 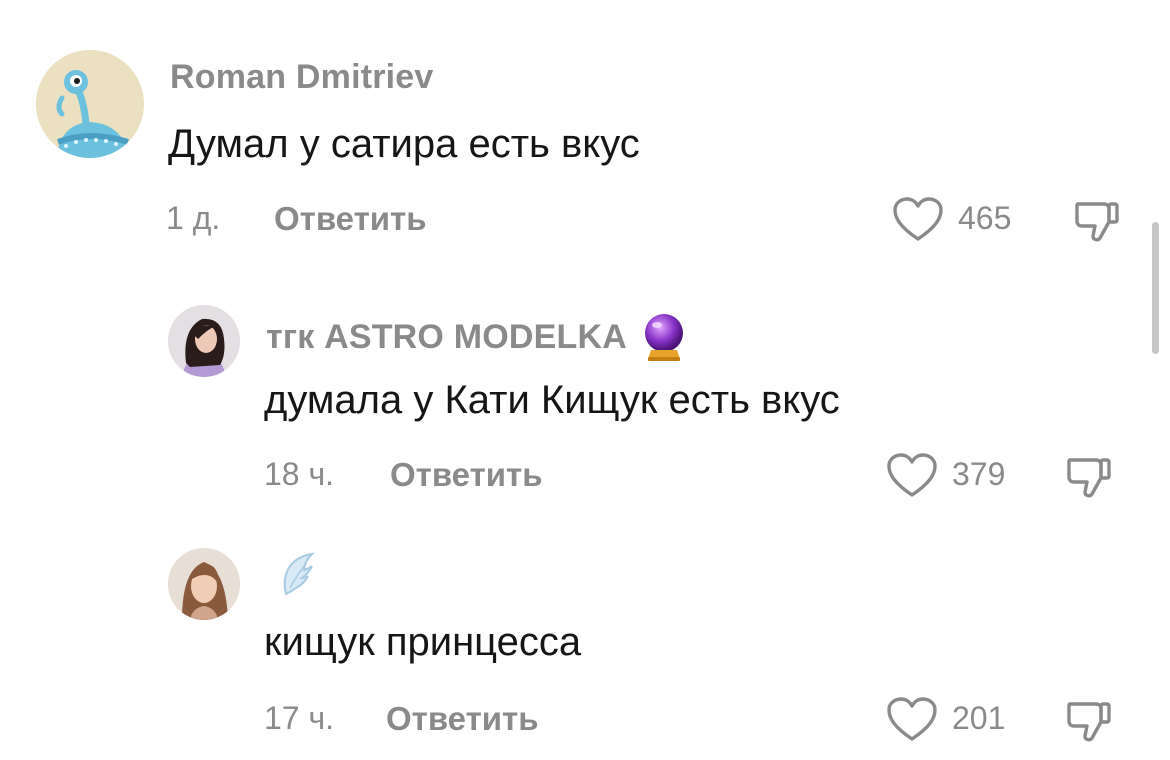 I want to click on like-count: 379, so click(x=979, y=474).